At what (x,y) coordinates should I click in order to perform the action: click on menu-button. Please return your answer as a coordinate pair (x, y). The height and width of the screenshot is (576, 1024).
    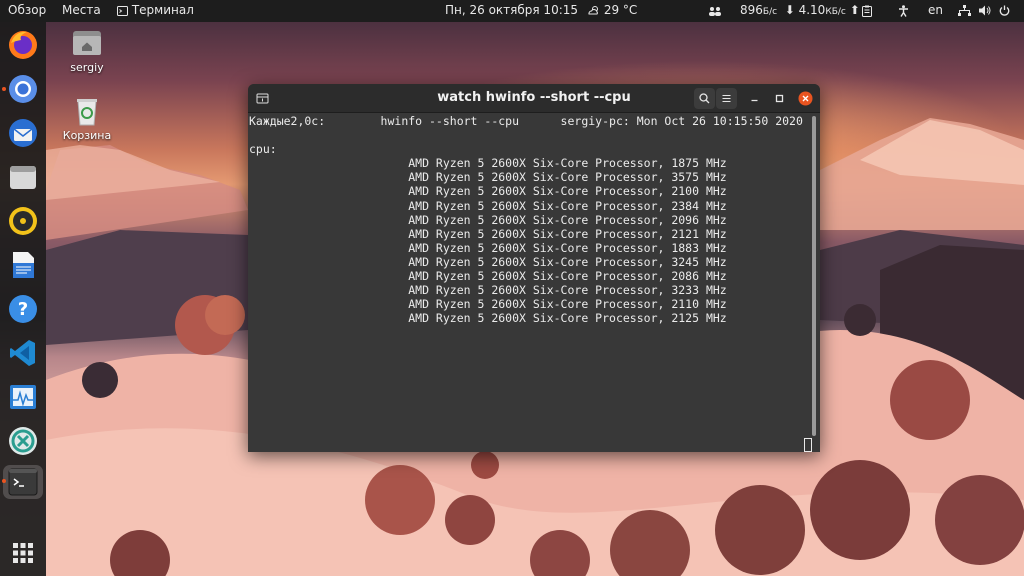
    Looking at the image, I should click on (726, 98).